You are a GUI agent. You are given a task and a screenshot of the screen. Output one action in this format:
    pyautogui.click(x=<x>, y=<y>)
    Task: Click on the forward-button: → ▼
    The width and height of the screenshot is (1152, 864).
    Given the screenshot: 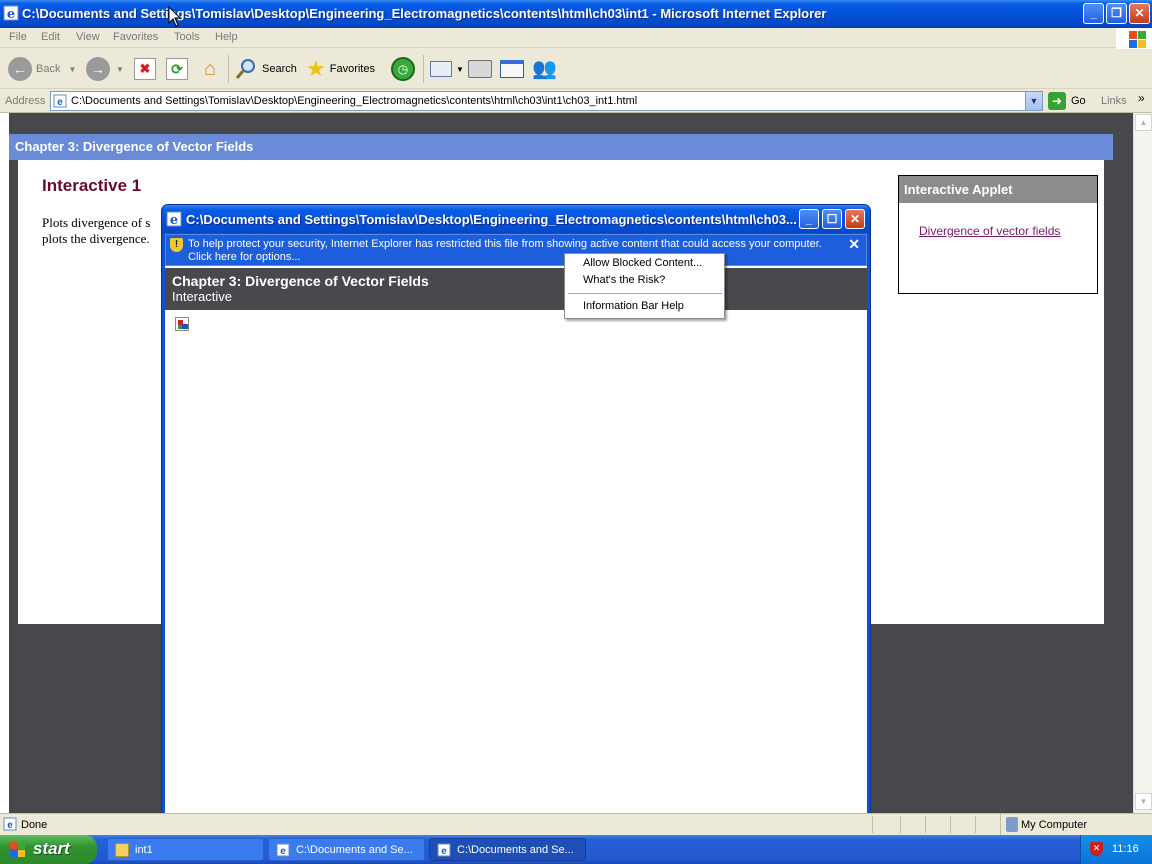 What is the action you would take?
    pyautogui.click(x=105, y=69)
    